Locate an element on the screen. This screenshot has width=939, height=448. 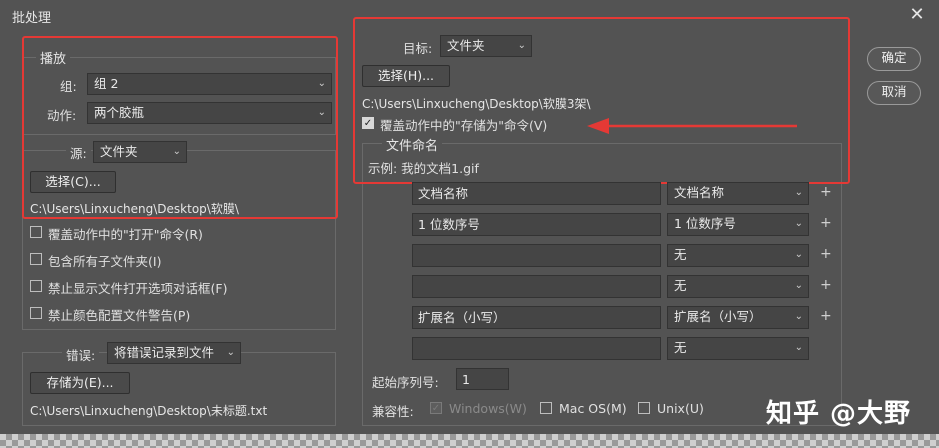
errors-value: 将错误记录到文件 is located at coordinates (164, 352).